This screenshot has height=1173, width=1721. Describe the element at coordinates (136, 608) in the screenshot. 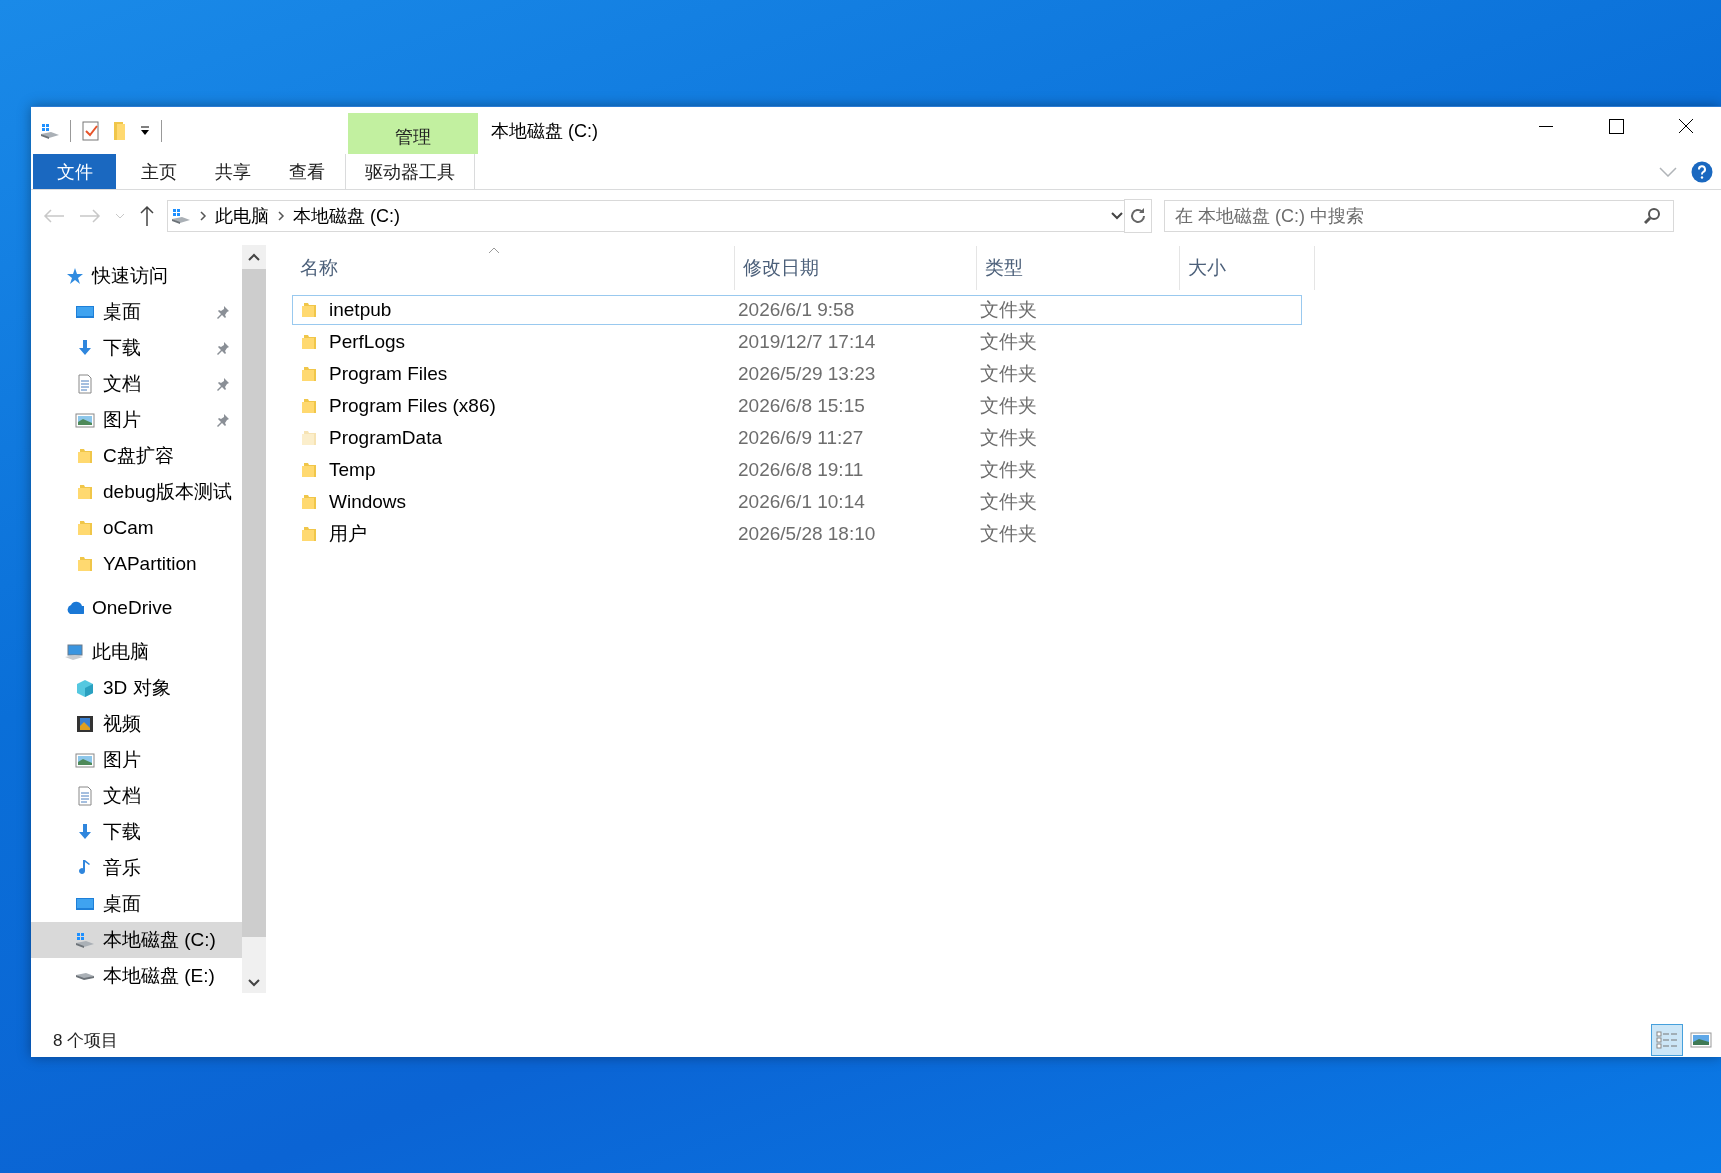

I see `nav-item: OneDrive` at that location.